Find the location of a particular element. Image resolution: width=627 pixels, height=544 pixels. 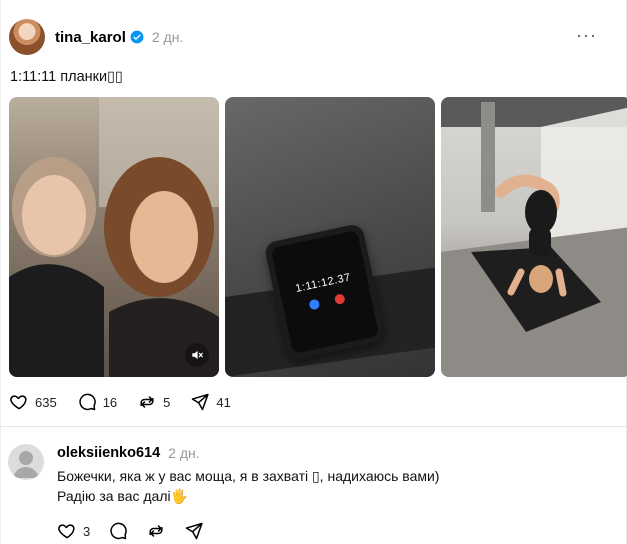

comment-share-button is located at coordinates (194, 531).